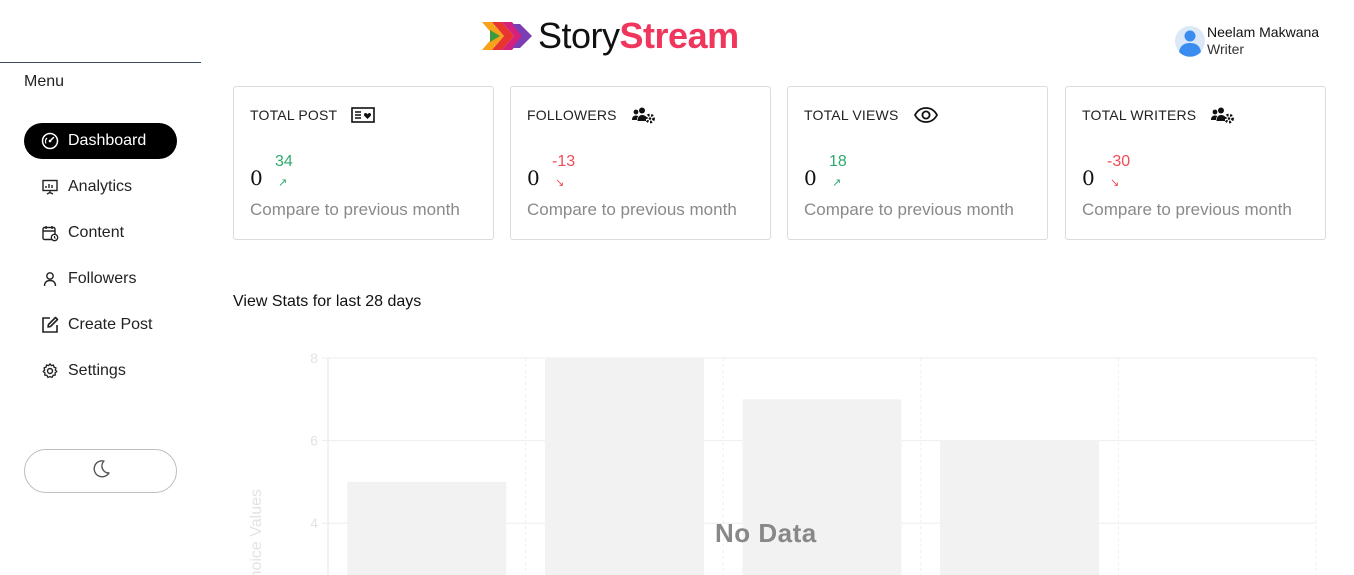 This screenshot has width=1354, height=575. Describe the element at coordinates (284, 161) in the screenshot. I see `card-change: 34` at that location.